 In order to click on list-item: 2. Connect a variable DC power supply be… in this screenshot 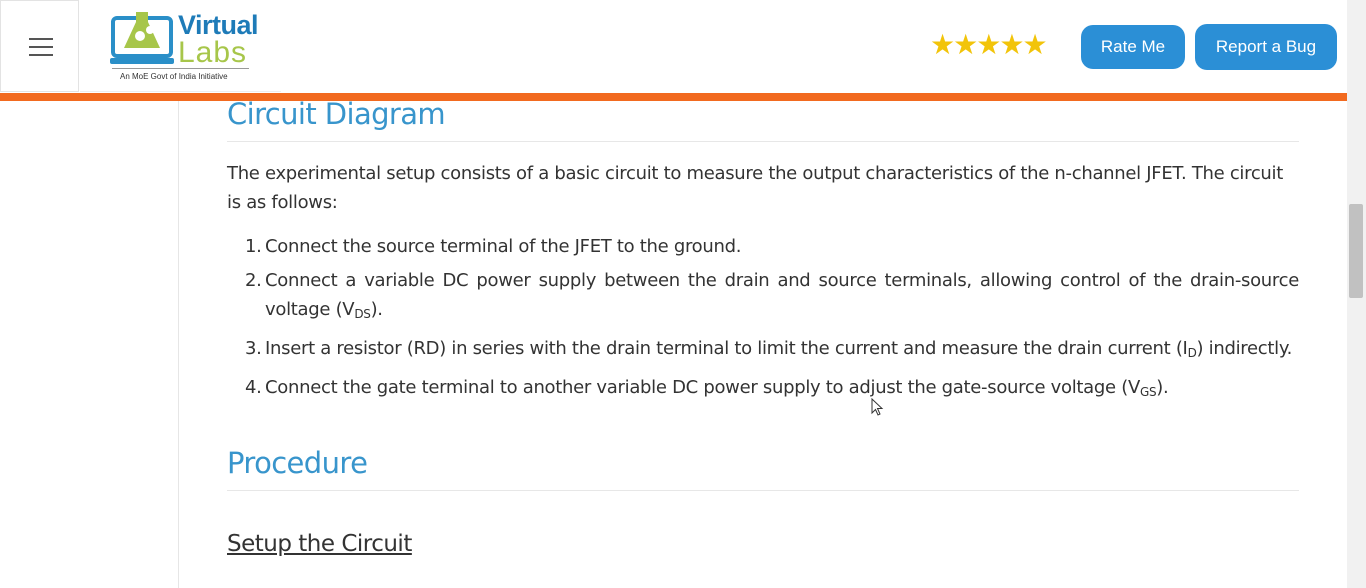, I will do `click(763, 297)`.